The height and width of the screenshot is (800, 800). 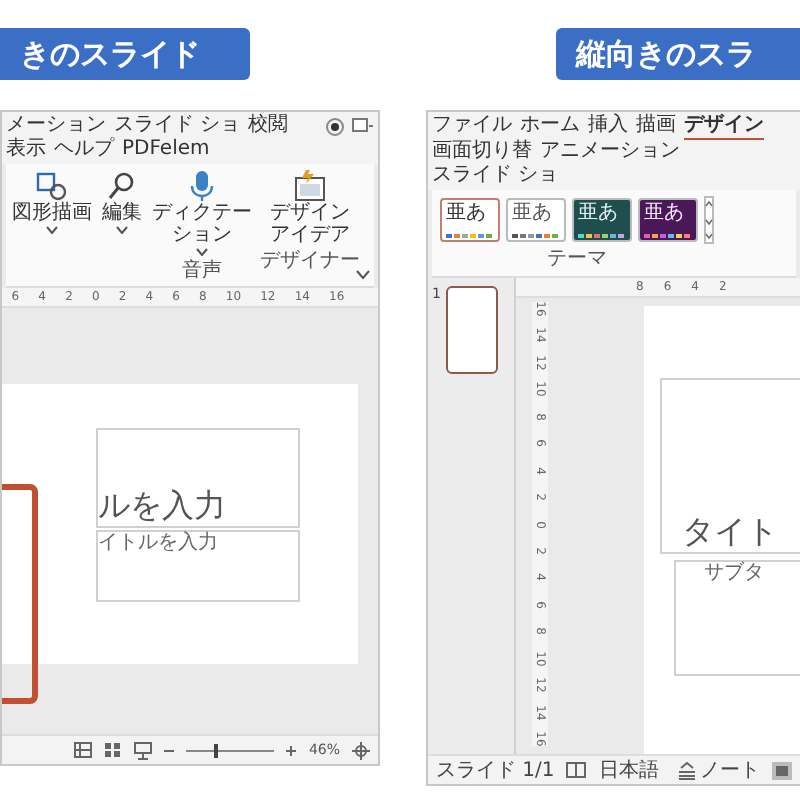 I want to click on fit-icon, so click(x=361, y=750).